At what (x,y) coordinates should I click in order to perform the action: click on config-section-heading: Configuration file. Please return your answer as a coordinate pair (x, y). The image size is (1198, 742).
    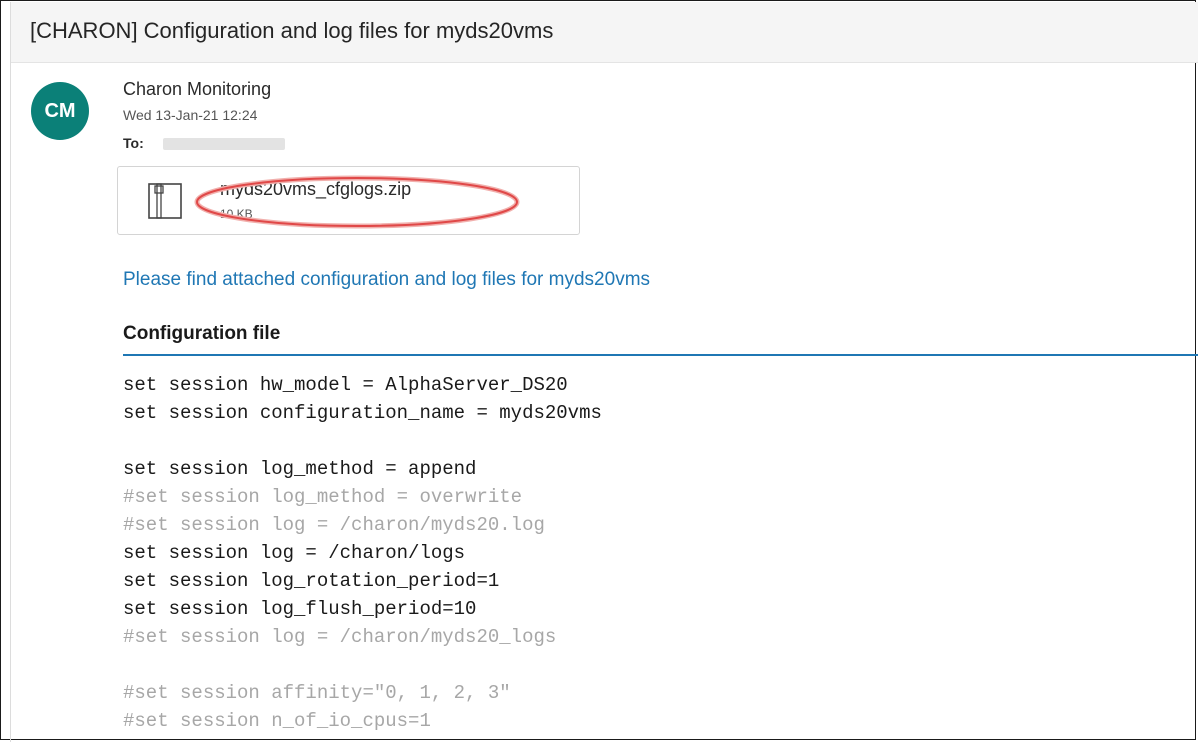
    Looking at the image, I should click on (202, 333).